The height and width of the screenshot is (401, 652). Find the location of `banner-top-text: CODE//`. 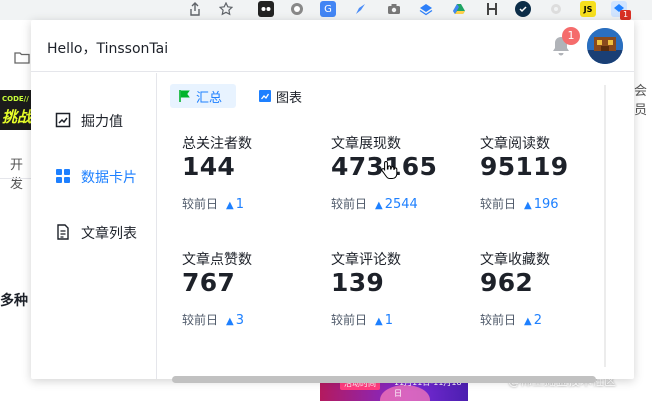

banner-top-text: CODE// is located at coordinates (15, 99).